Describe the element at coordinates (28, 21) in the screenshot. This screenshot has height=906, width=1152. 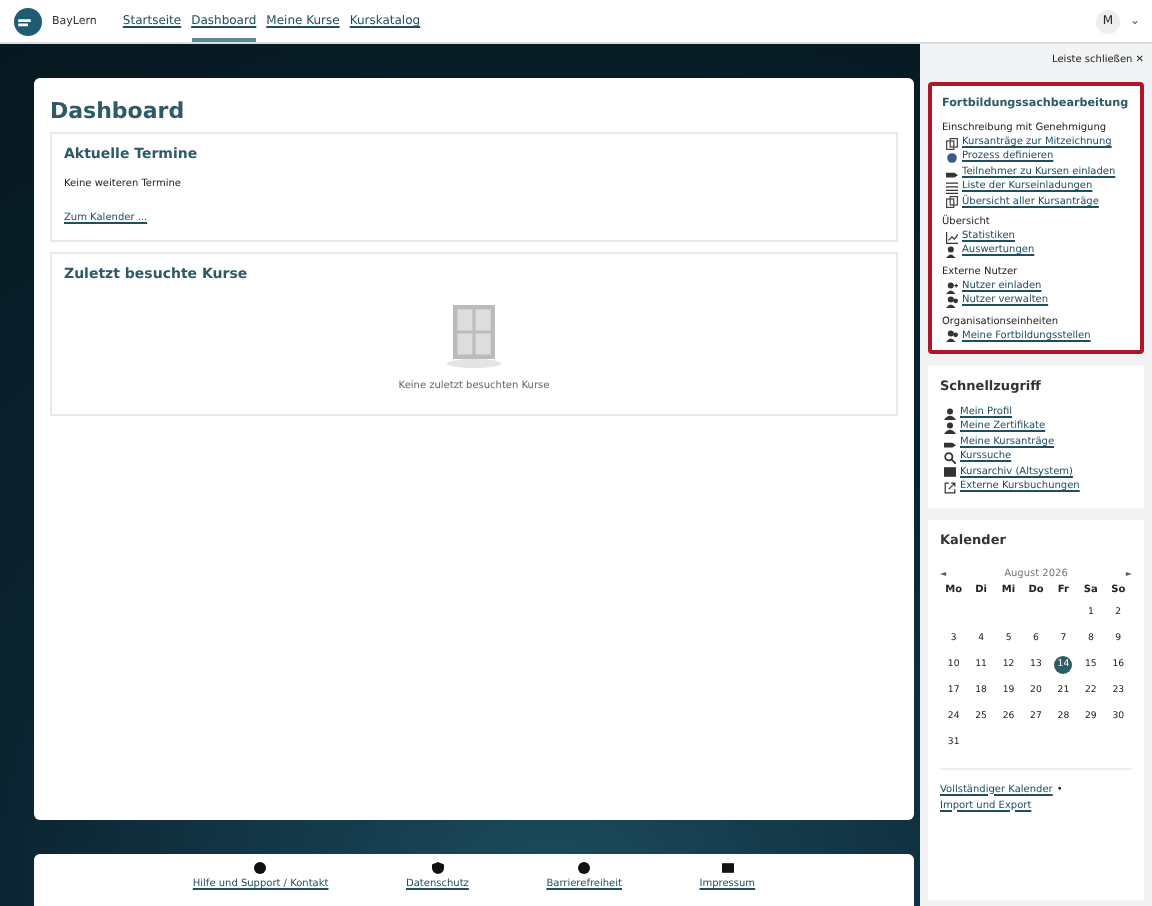
I see `logo-icon` at that location.